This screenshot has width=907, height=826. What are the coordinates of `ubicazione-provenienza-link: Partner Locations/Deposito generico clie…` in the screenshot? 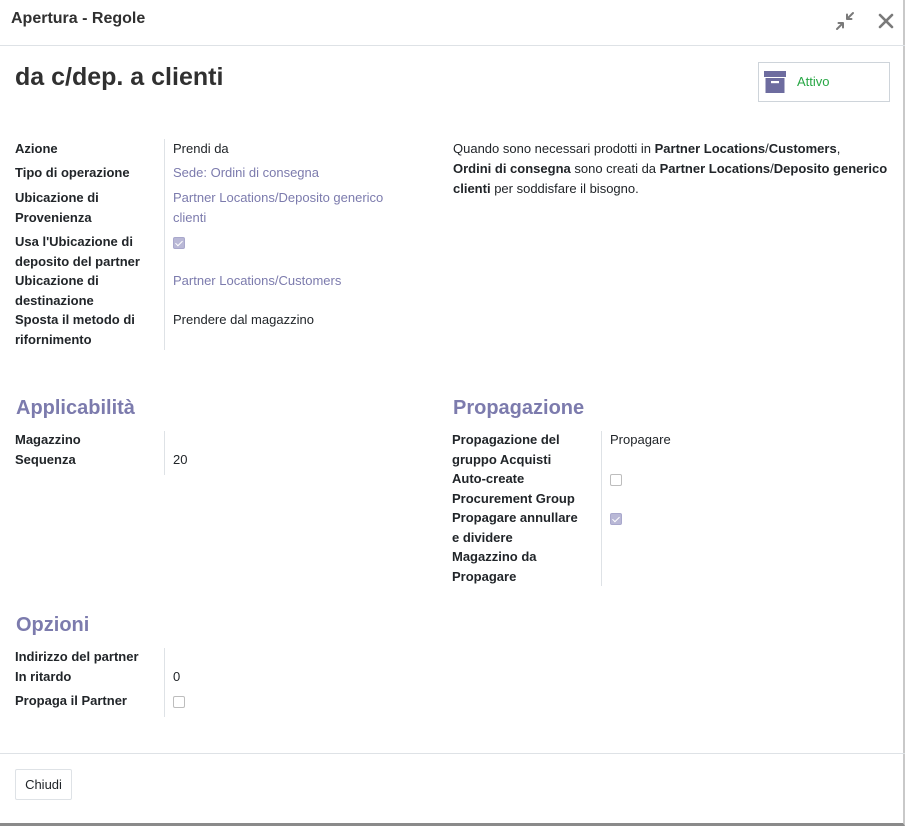 It's located at (278, 207).